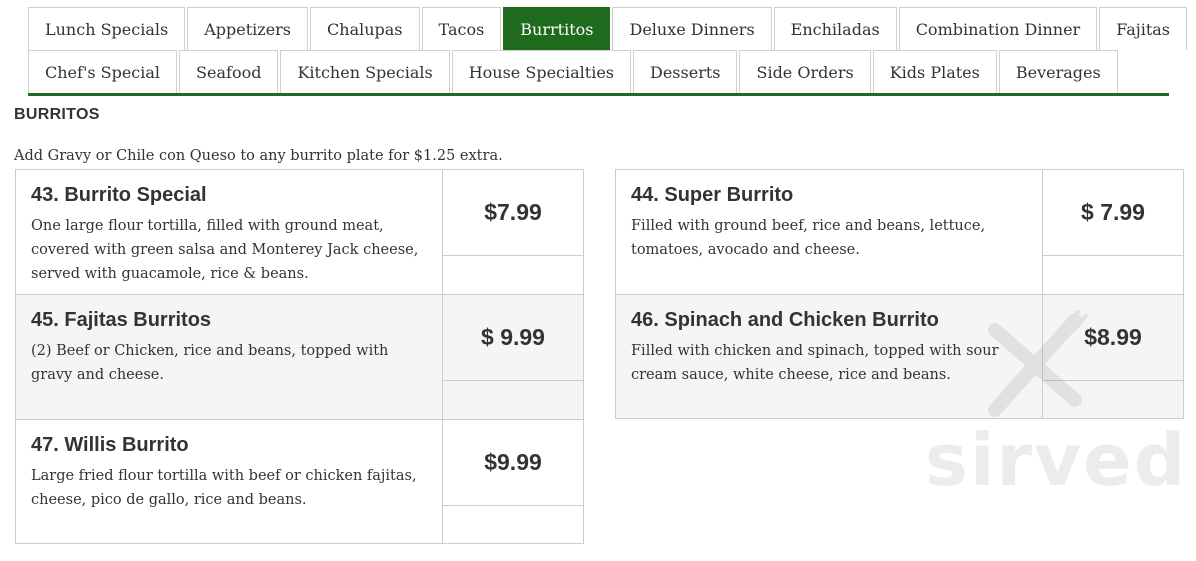 This screenshot has height=561, width=1196. Describe the element at coordinates (365, 28) in the screenshot. I see `tab-chalupas: Chalupas` at that location.